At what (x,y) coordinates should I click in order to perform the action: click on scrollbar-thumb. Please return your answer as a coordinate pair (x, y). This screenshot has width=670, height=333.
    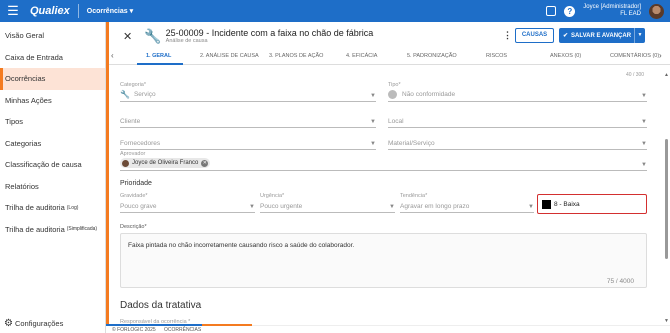
    Looking at the image, I should click on (666, 199).